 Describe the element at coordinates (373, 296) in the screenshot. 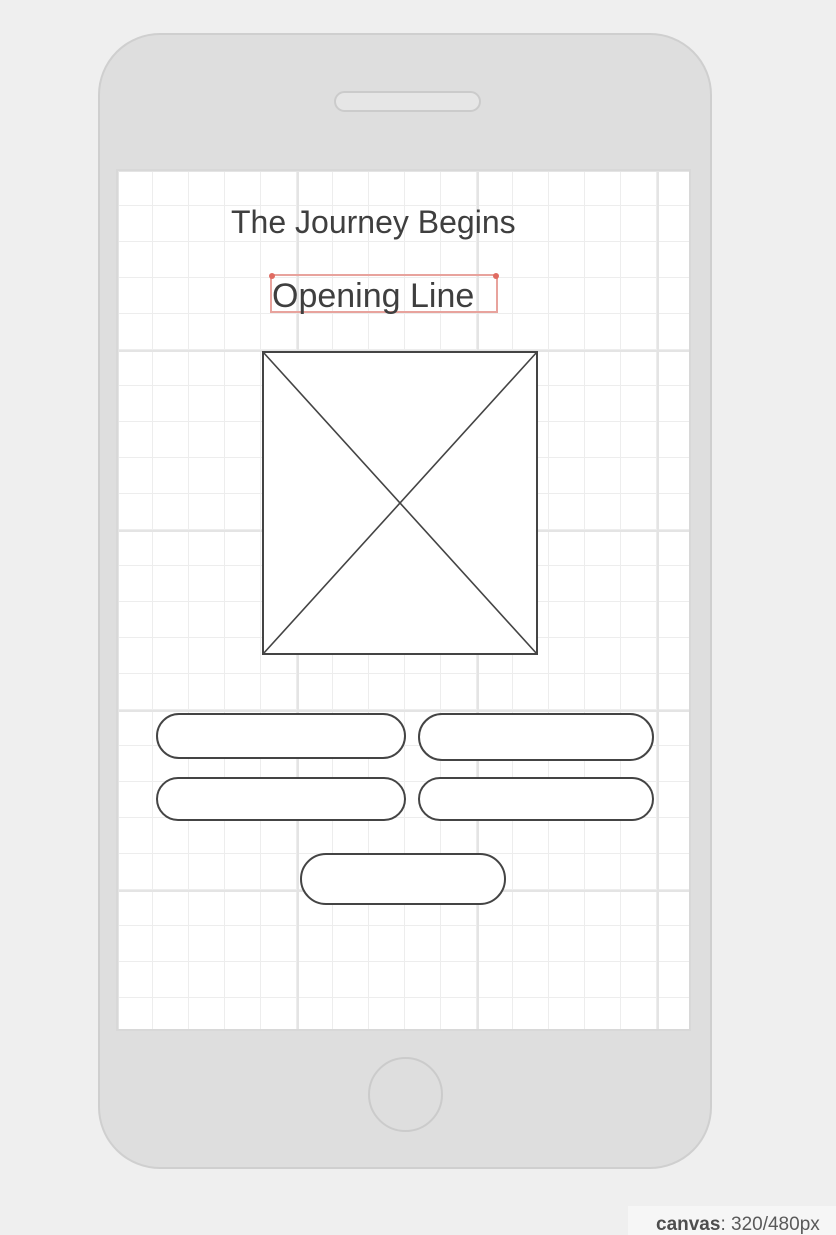

I see `opening-line-text: Opening Line` at that location.